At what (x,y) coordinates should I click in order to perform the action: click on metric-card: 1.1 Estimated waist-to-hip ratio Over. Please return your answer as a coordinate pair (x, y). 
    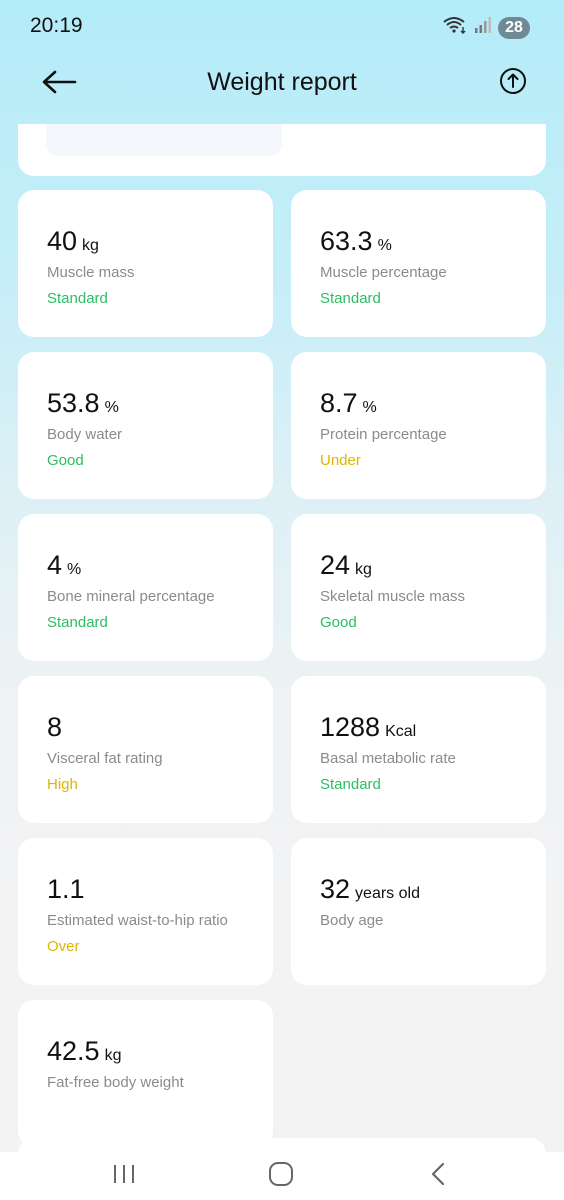
    Looking at the image, I should click on (145, 911).